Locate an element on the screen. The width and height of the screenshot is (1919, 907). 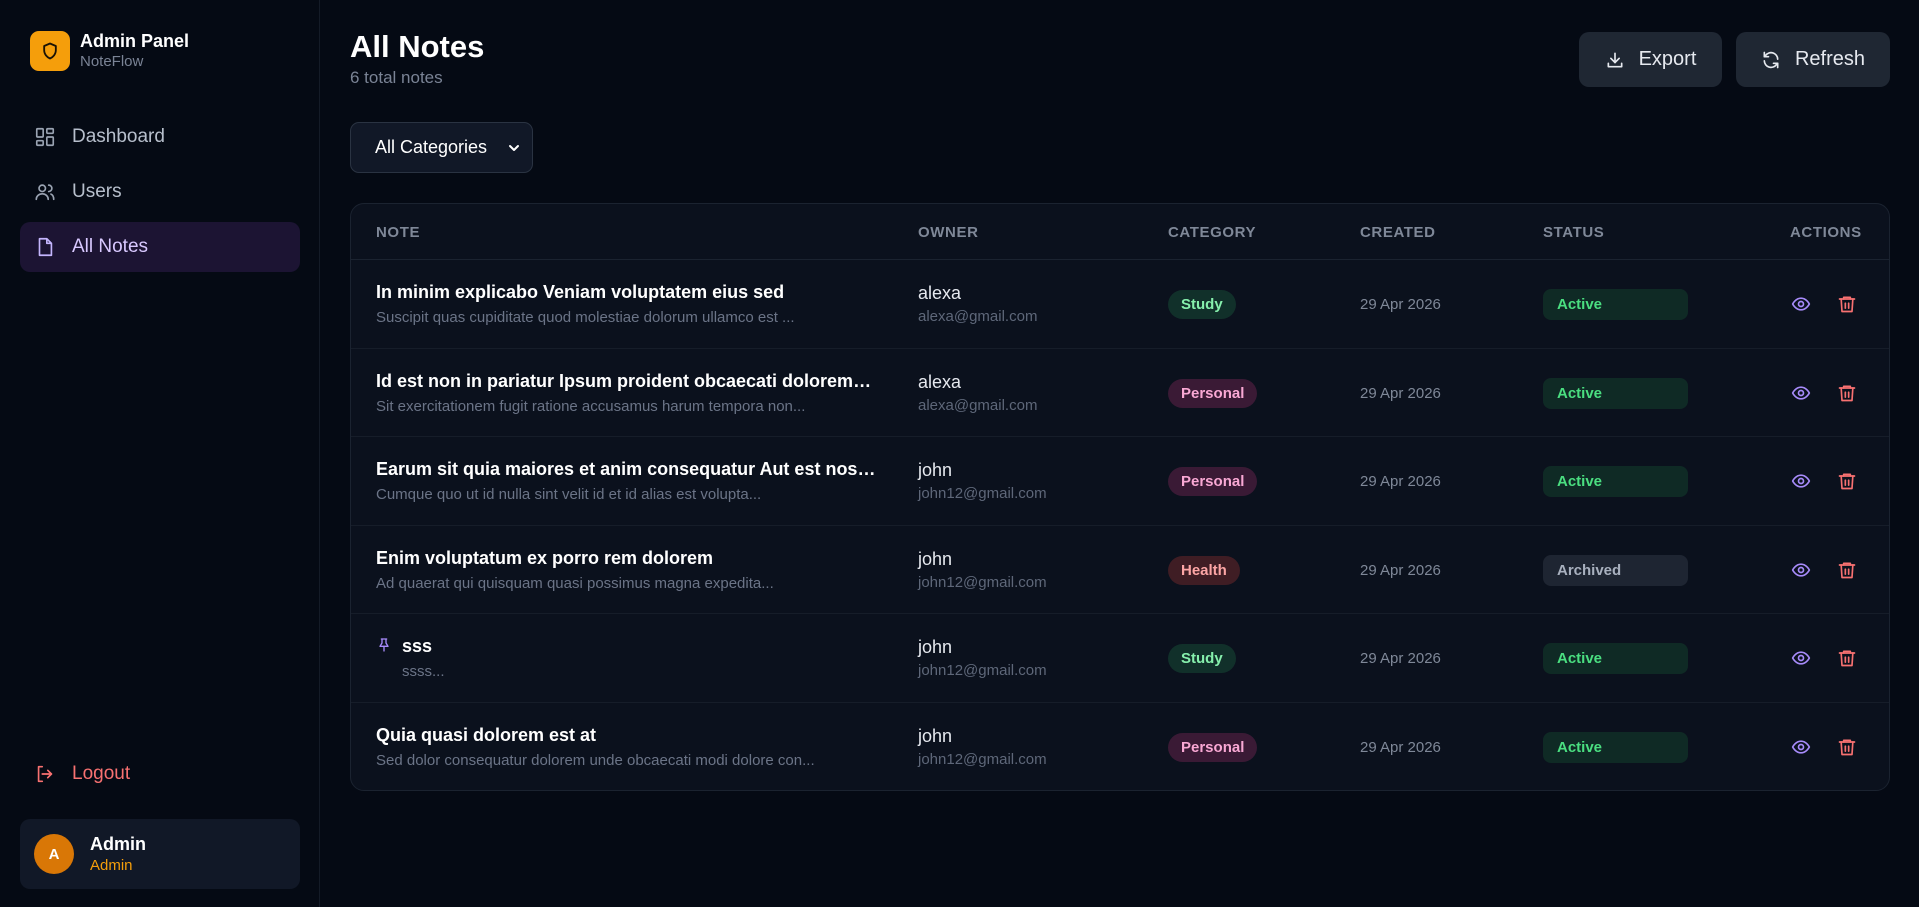
refresh-button: Refresh is located at coordinates (1813, 59).